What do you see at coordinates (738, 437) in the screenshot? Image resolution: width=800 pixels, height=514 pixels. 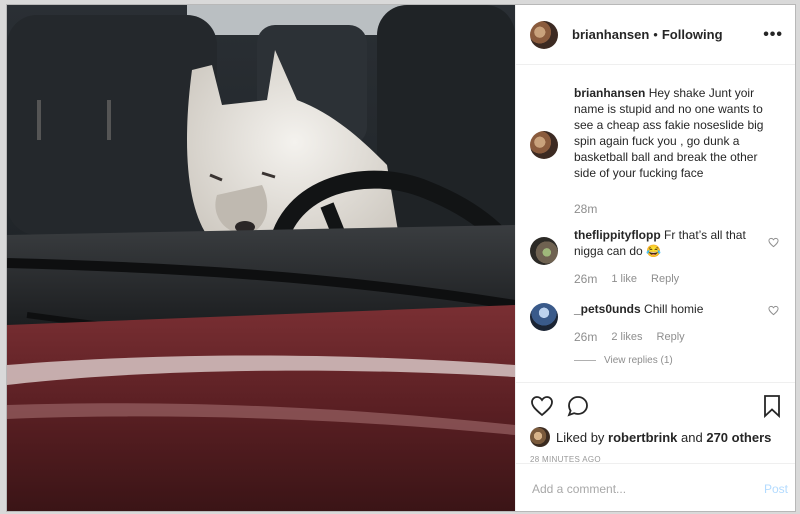 I see `liked-by-others: 270 others` at bounding box center [738, 437].